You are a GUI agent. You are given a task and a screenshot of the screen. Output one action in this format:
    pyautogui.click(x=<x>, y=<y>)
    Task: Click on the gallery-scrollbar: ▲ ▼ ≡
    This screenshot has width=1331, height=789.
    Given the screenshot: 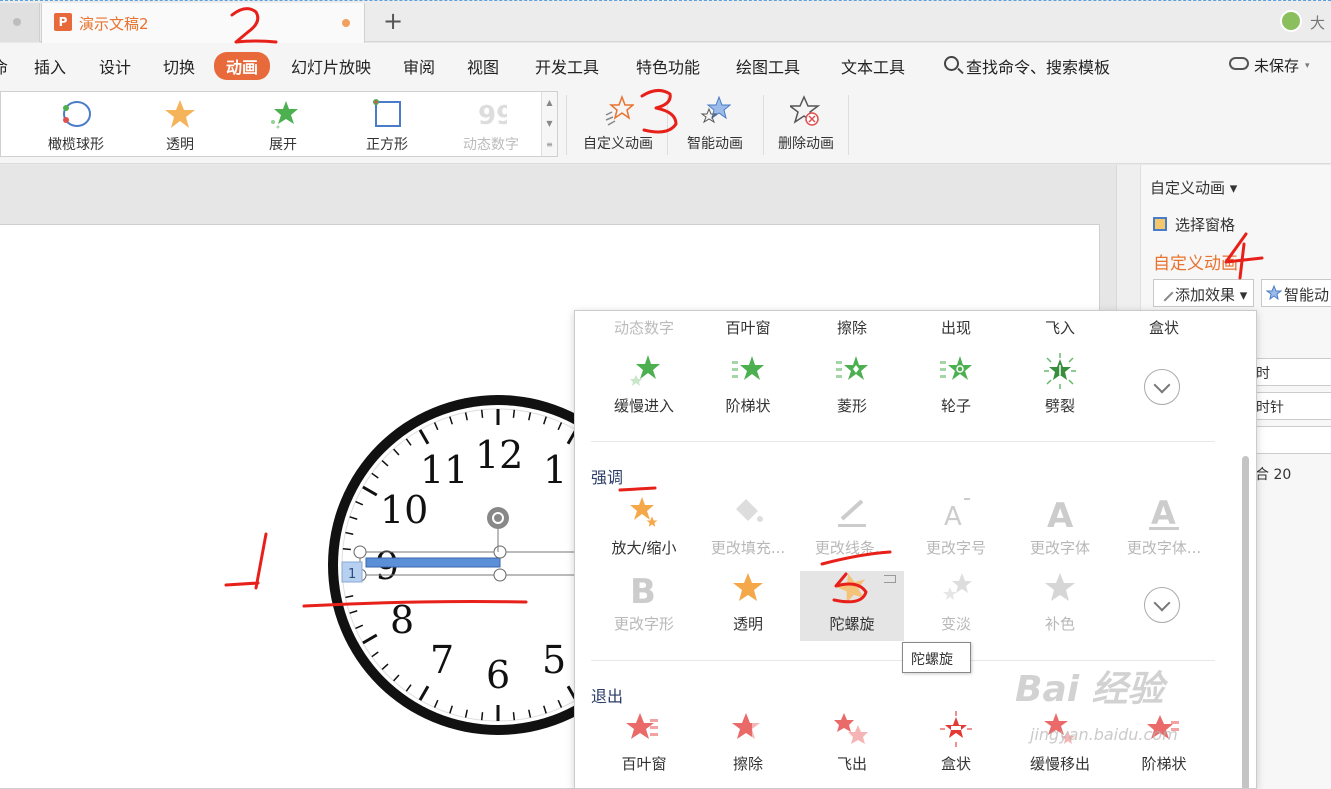 What is the action you would take?
    pyautogui.click(x=549, y=124)
    